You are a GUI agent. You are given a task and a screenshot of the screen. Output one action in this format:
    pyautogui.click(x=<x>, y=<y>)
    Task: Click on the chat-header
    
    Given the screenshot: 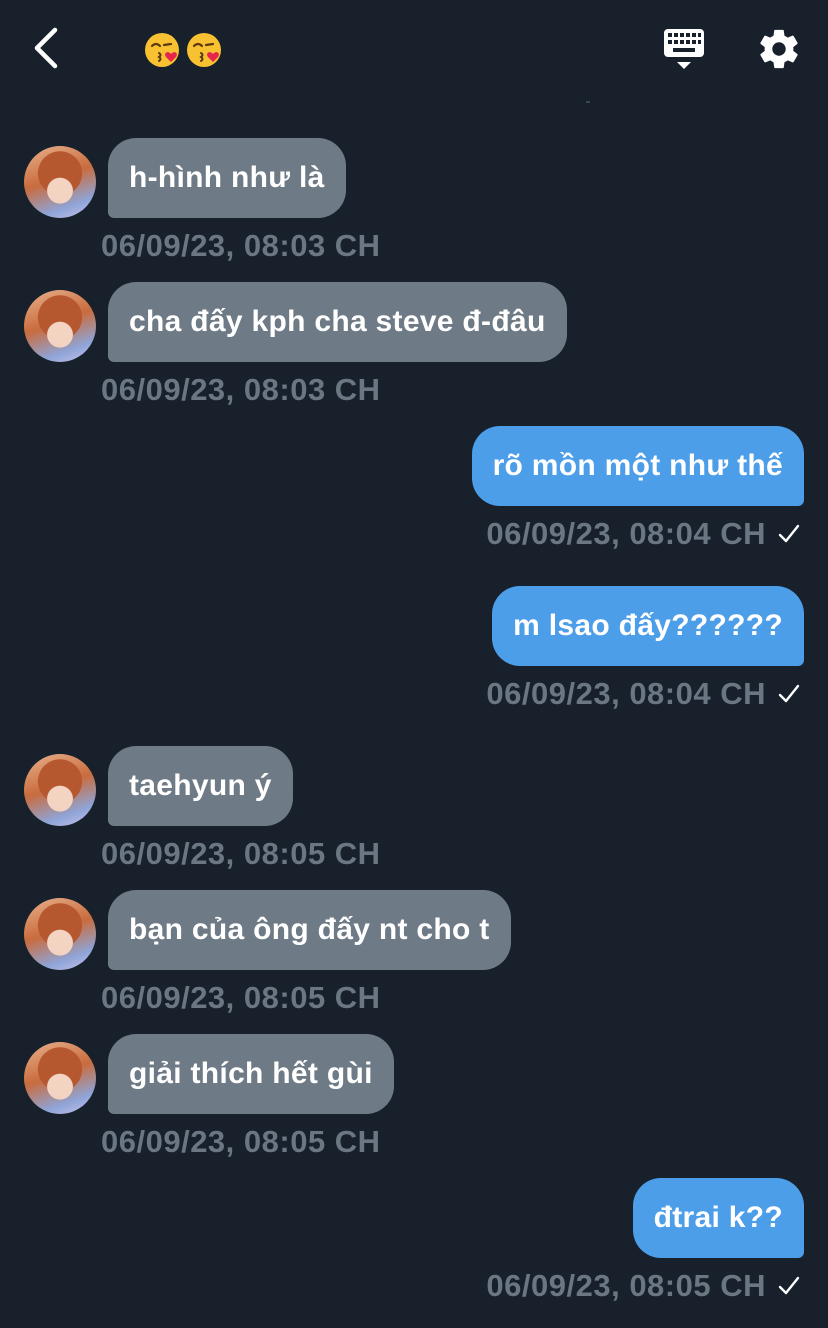 What is the action you would take?
    pyautogui.click(x=414, y=50)
    